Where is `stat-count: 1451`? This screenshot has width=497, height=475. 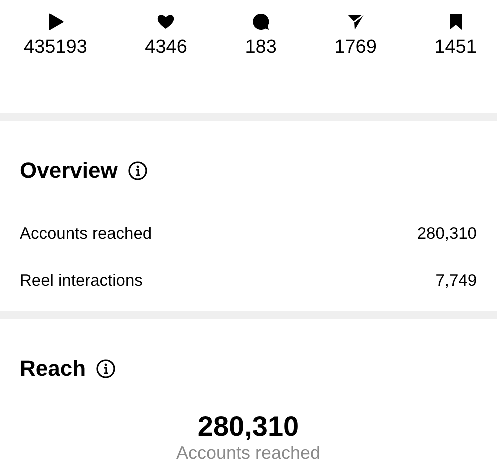 stat-count: 1451 is located at coordinates (455, 48).